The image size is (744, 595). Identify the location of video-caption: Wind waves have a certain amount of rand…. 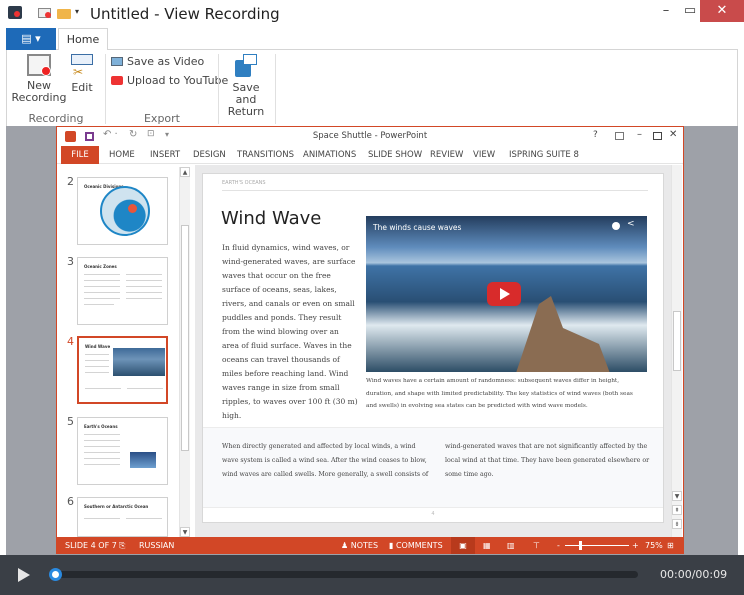
(499, 393).